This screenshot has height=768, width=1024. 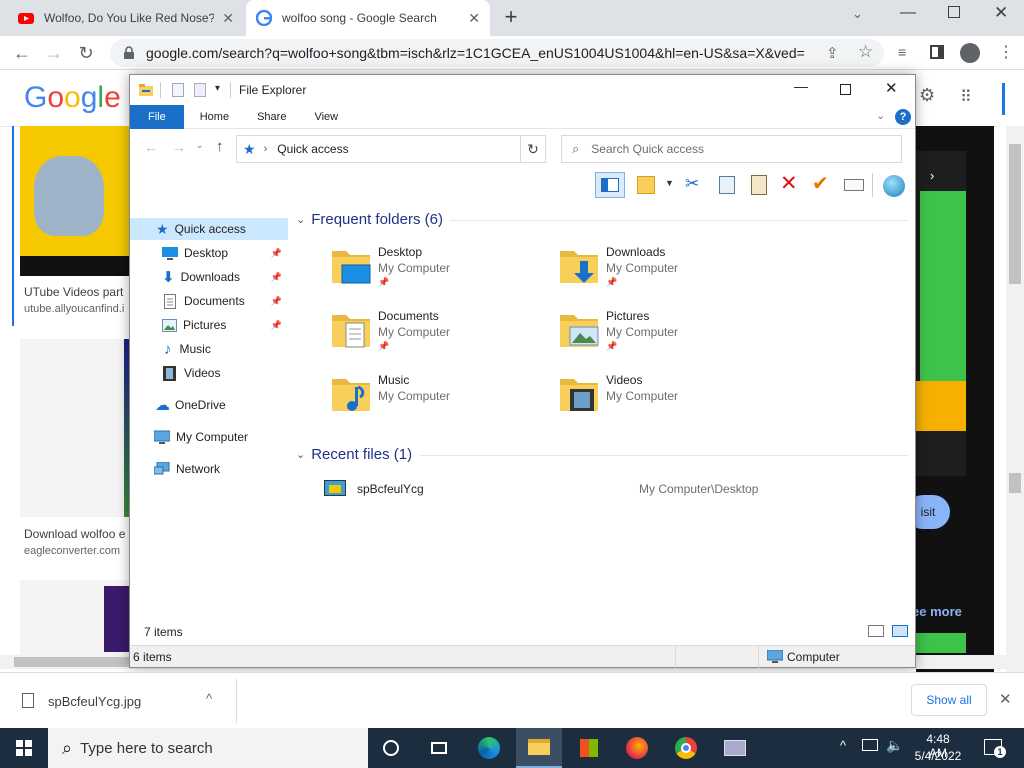 What do you see at coordinates (970, 53) in the screenshot?
I see `profile-avatar-icon` at bounding box center [970, 53].